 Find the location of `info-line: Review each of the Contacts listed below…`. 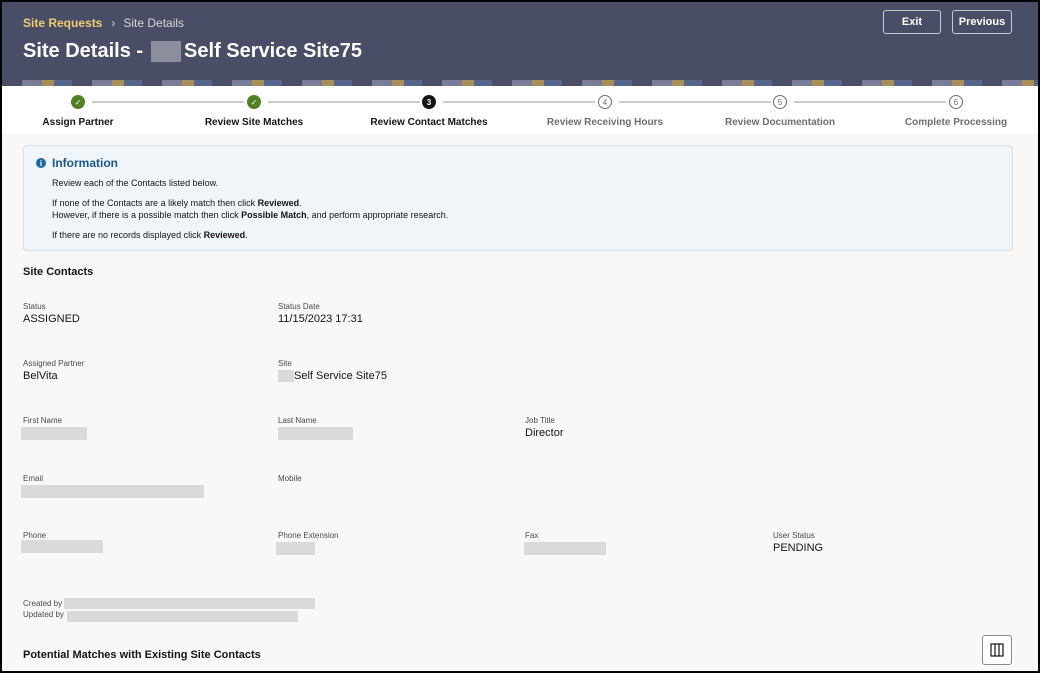

info-line: Review each of the Contacts listed below… is located at coordinates (135, 183).